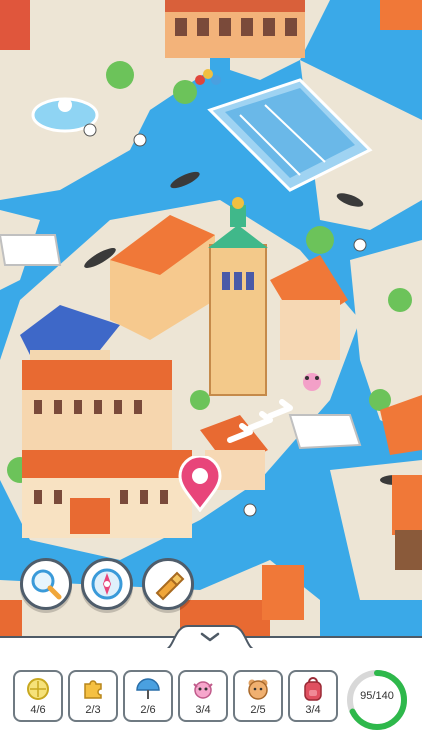  Describe the element at coordinates (210, 635) in the screenshot. I see `collapse-panel-button` at that location.